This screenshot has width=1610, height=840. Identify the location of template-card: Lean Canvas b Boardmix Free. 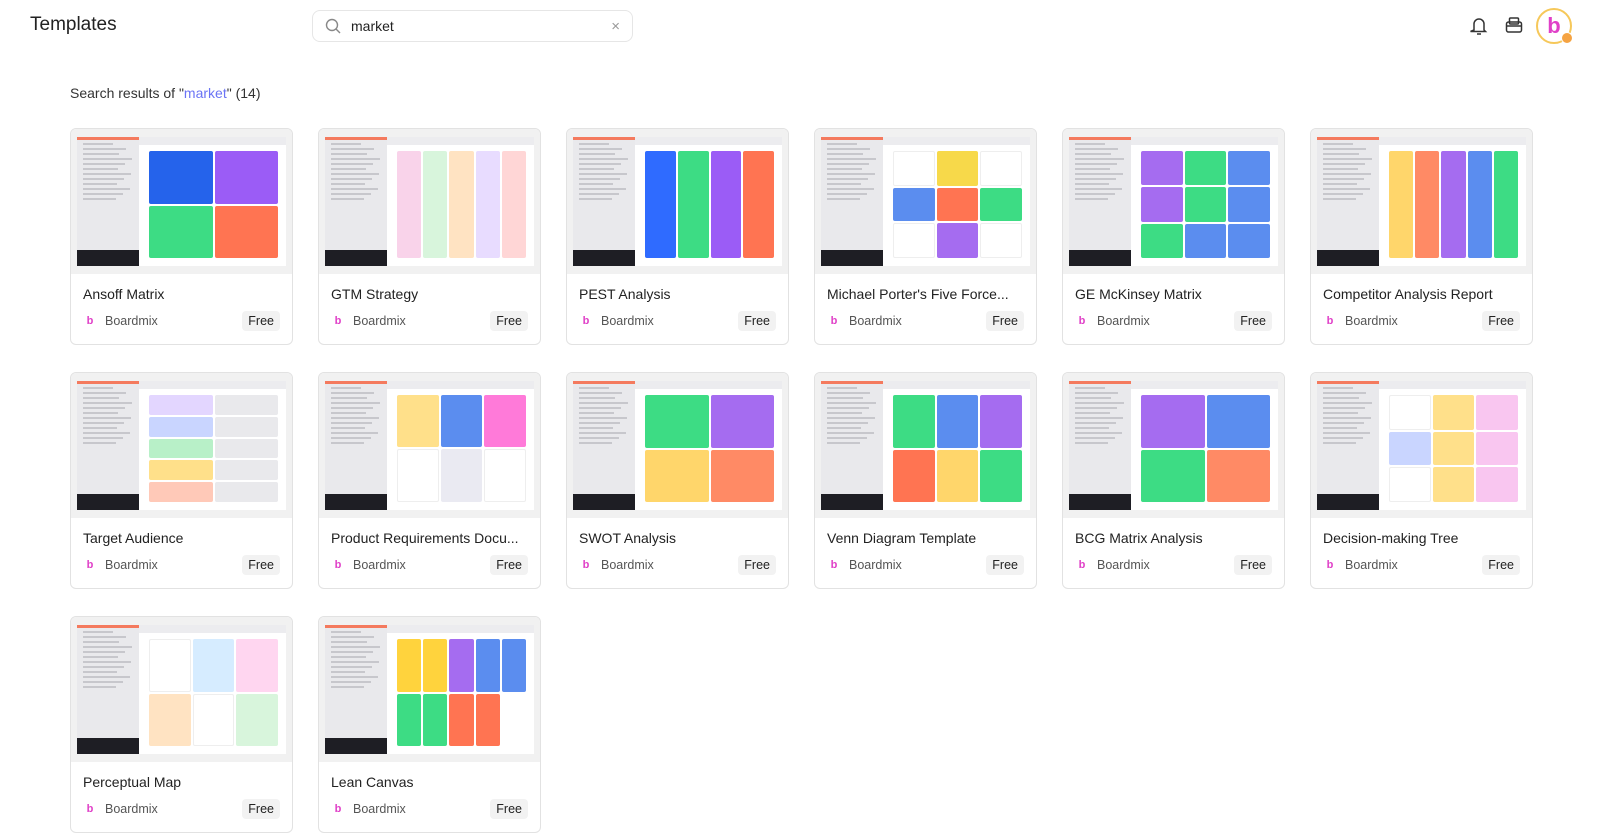
(429, 724).